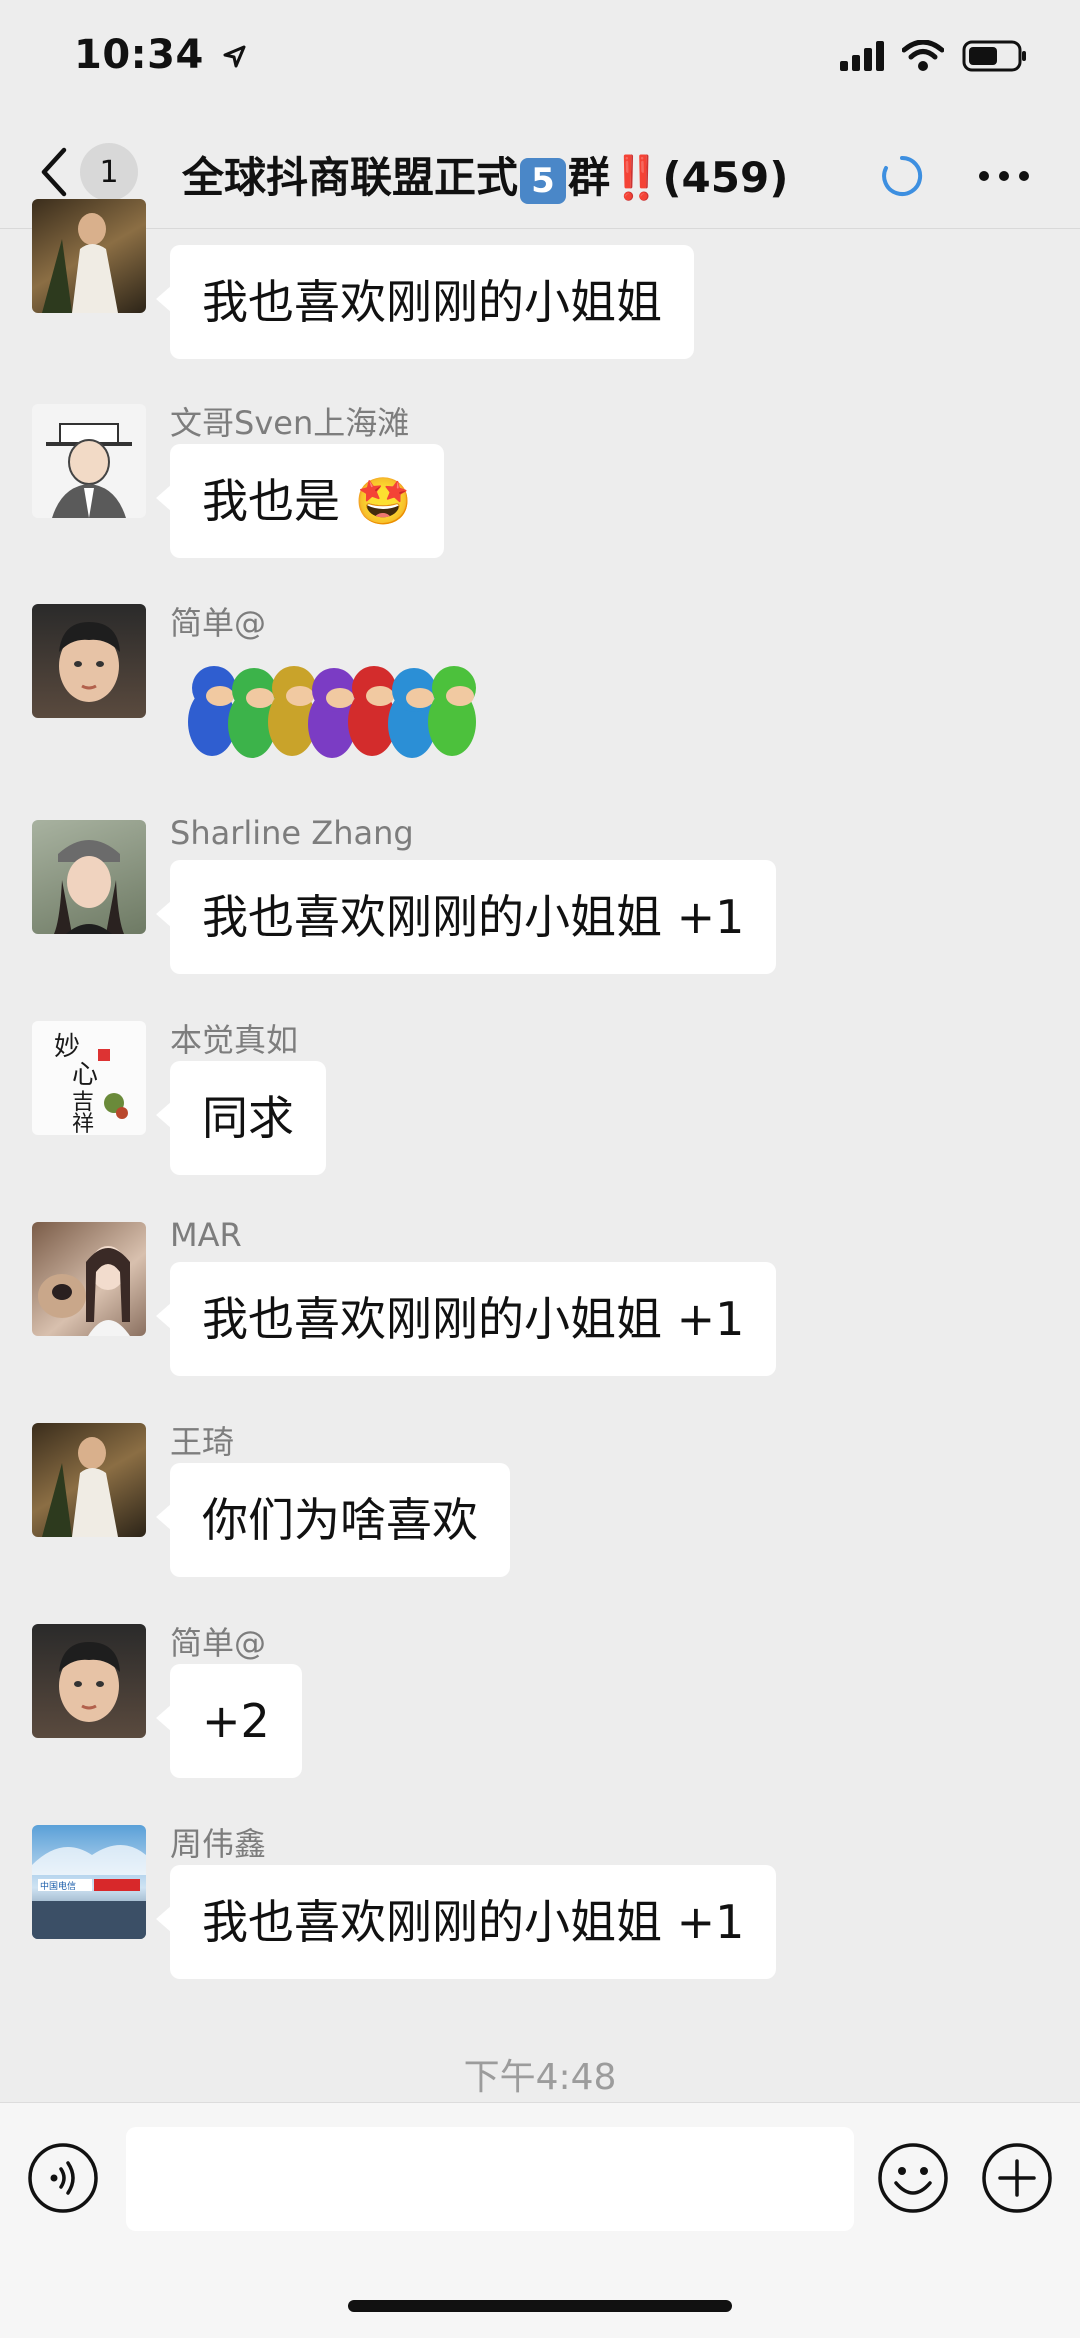 This screenshot has height=2338, width=1080. I want to click on message-bubble: 我也是 🤩, so click(300, 501).